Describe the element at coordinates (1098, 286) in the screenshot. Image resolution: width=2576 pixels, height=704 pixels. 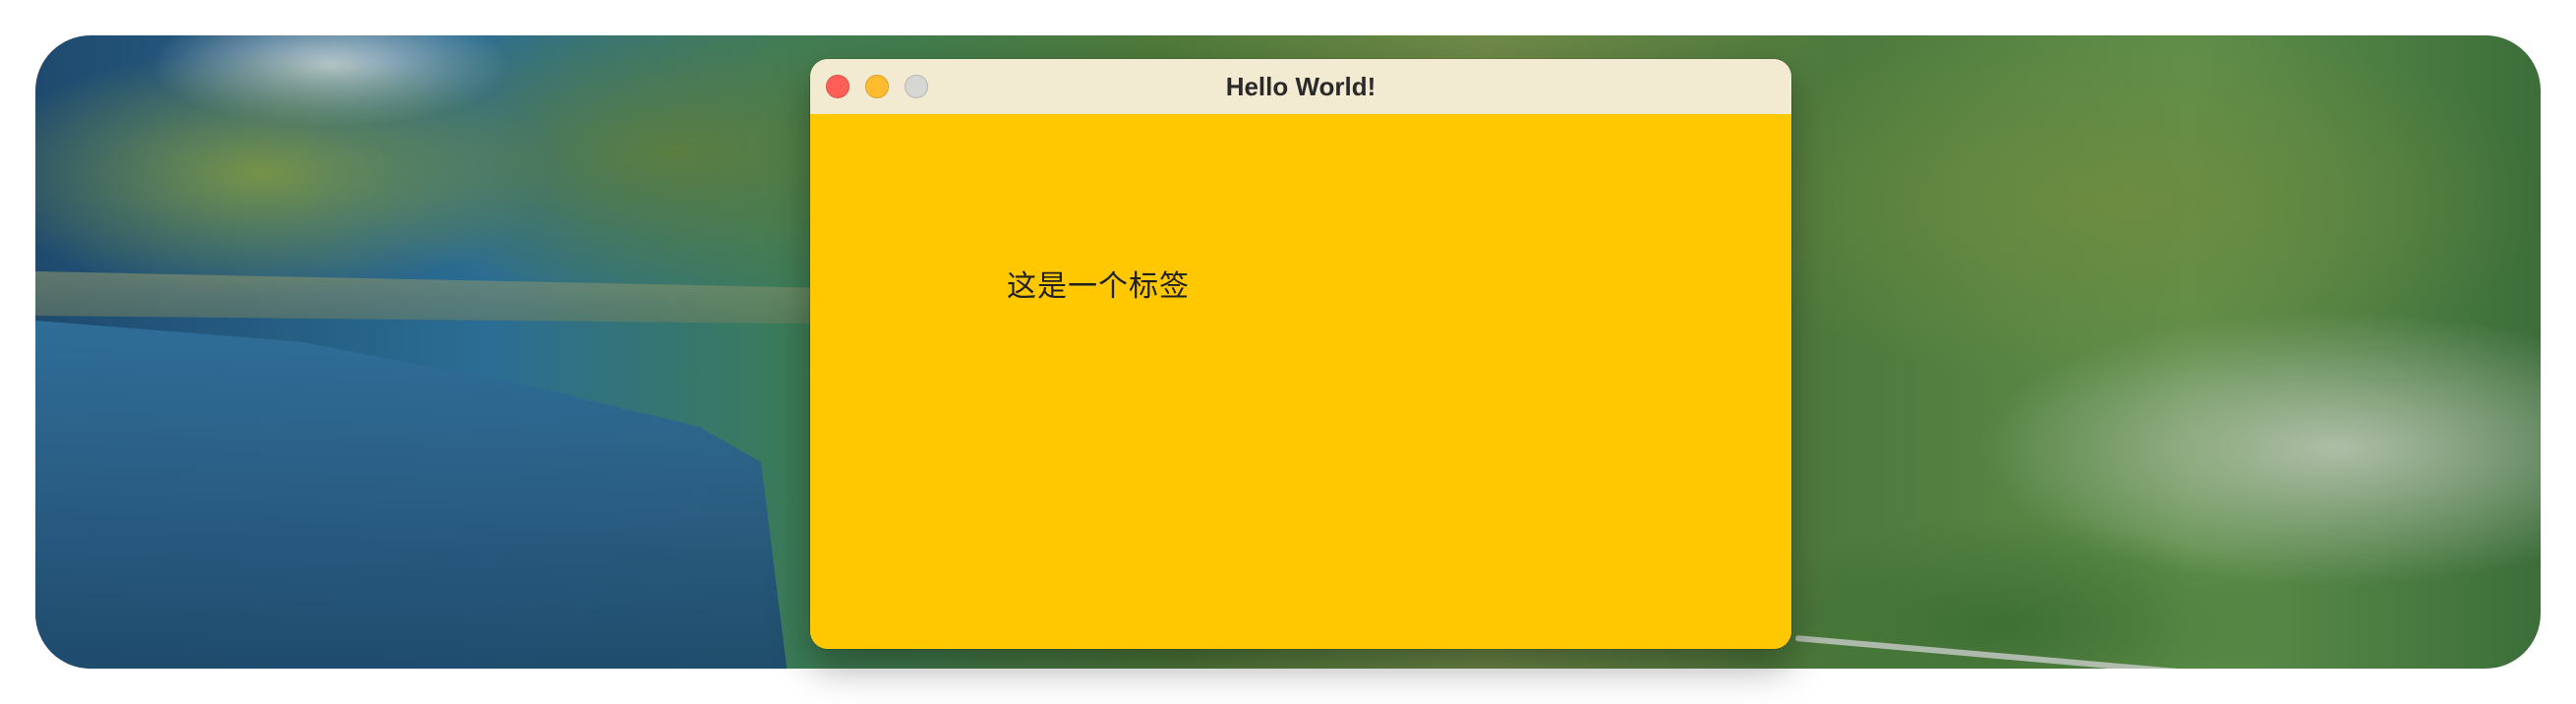
I see `content-label: 这是一个标签` at that location.